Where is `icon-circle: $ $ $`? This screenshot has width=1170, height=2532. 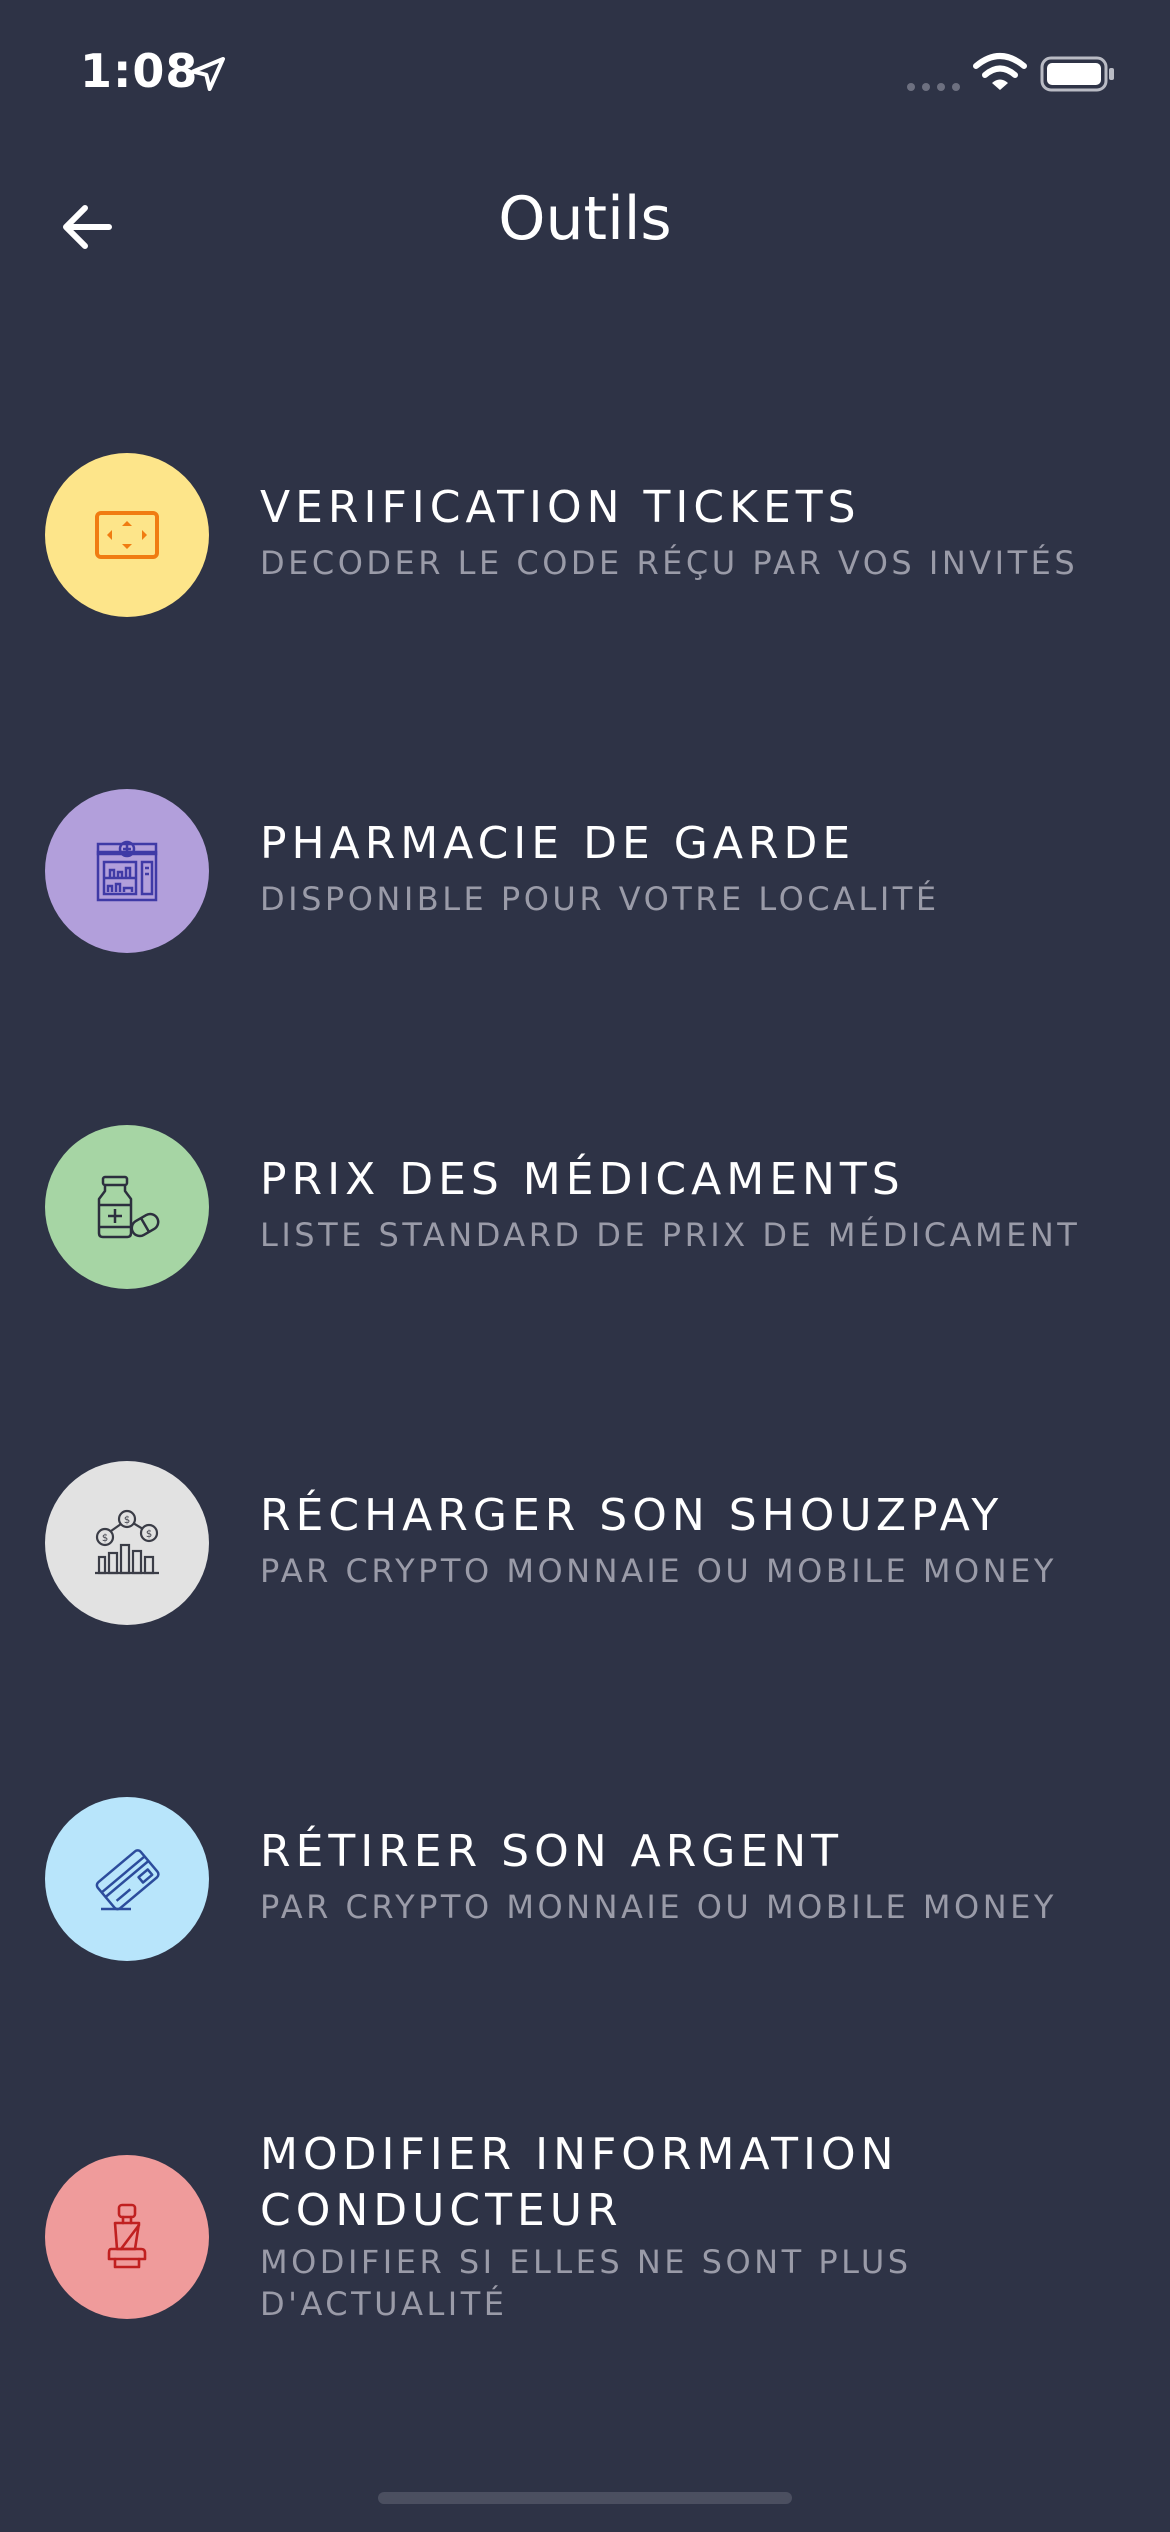
icon-circle: $ $ $ is located at coordinates (127, 1543).